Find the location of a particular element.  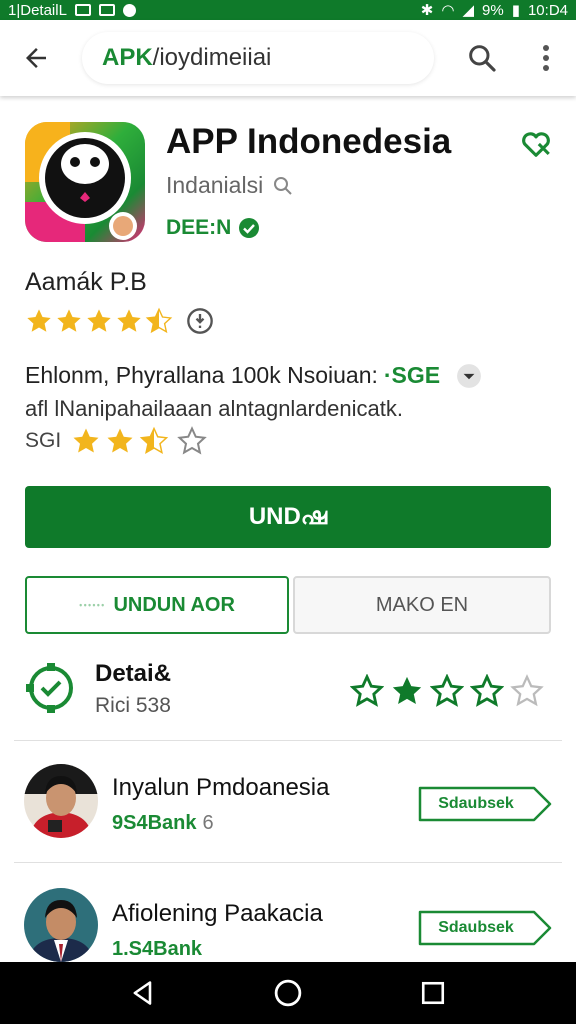

nav-home-button is located at coordinates (288, 993).